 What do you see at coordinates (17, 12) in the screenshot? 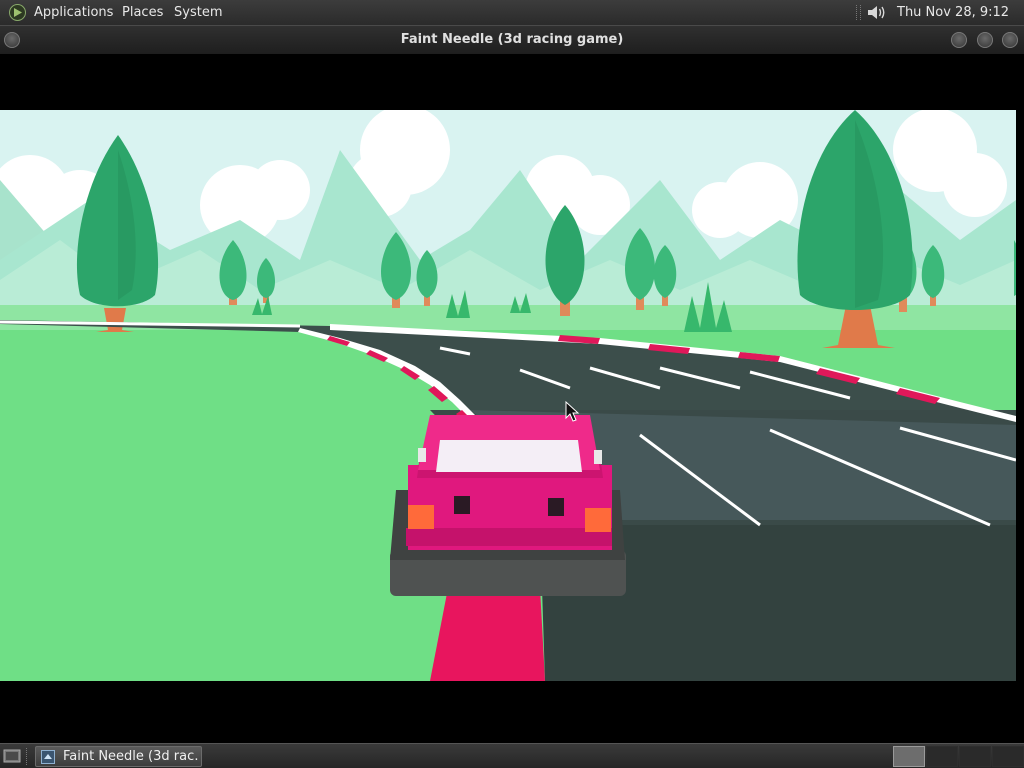
I see `distro-logo-icon` at bounding box center [17, 12].